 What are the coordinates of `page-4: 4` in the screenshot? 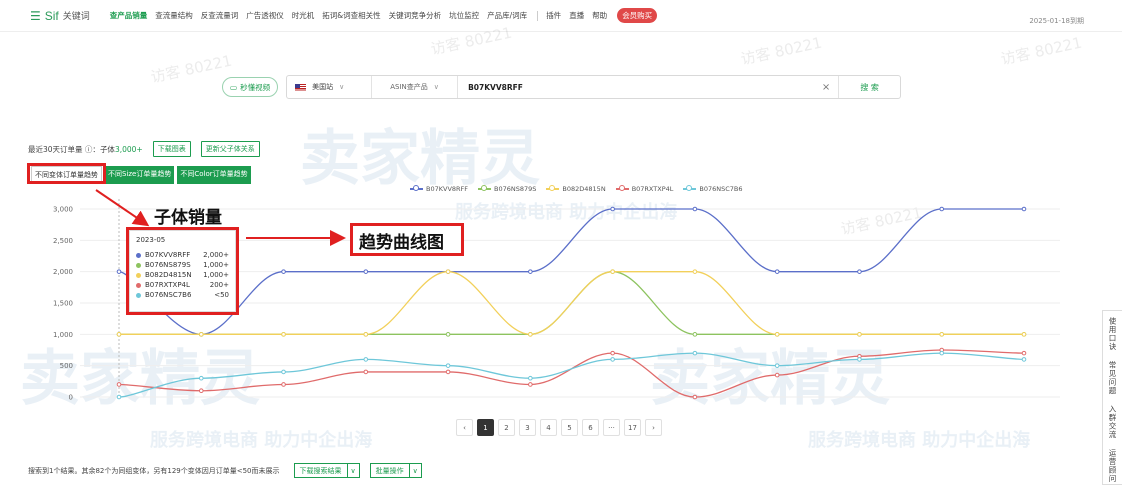 It's located at (548, 427).